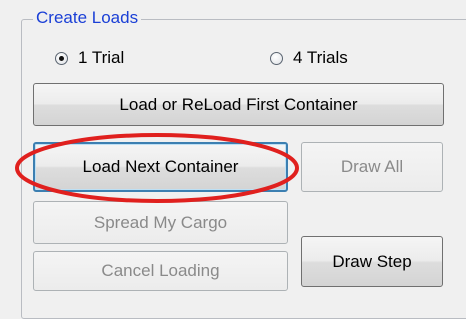 This screenshot has width=466, height=319. Describe the element at coordinates (160, 271) in the screenshot. I see `cancel-loading-button: Cancel Loading` at that location.